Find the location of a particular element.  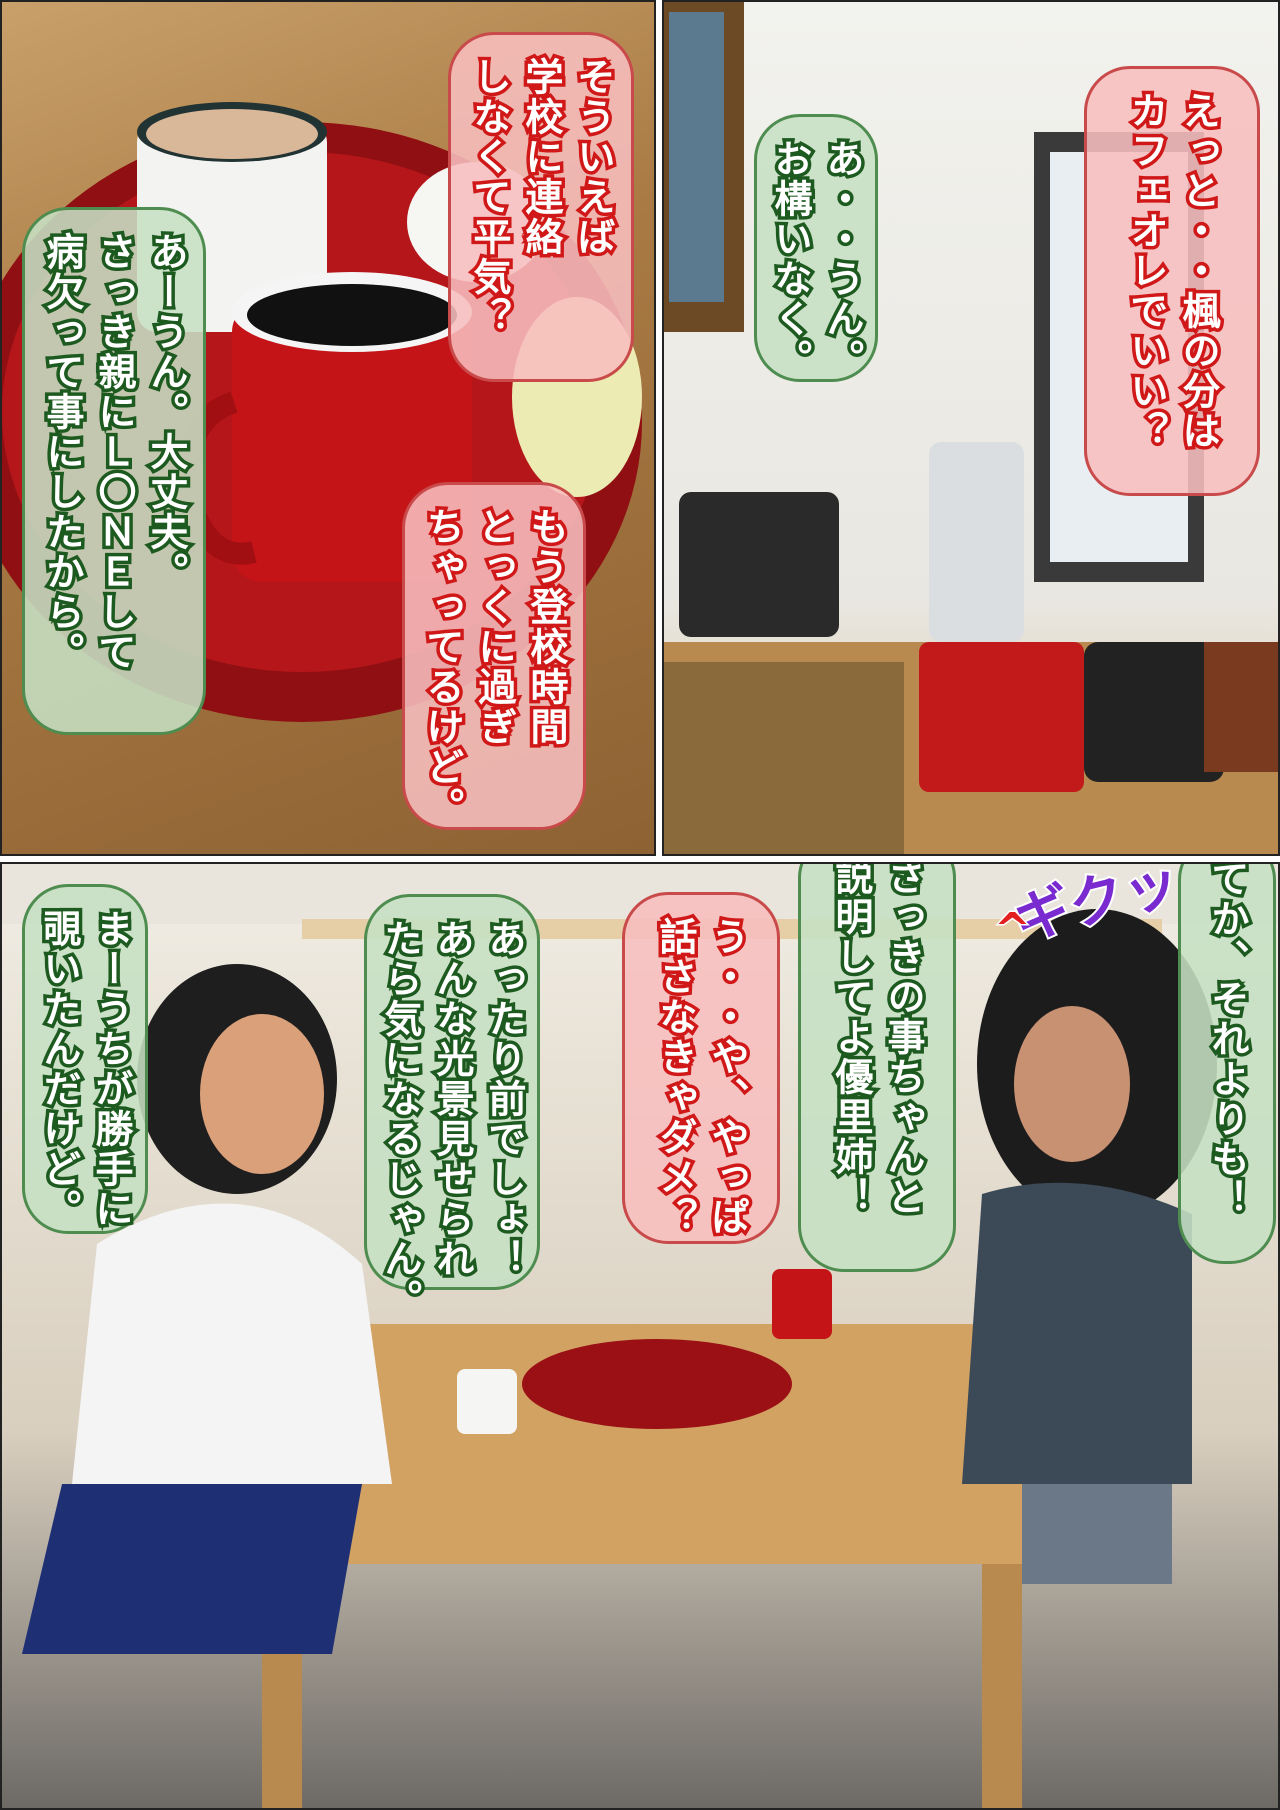

speech-text: さっきの事ちゃんと 説明してよ優里姉！ is located at coordinates (877, 1041).